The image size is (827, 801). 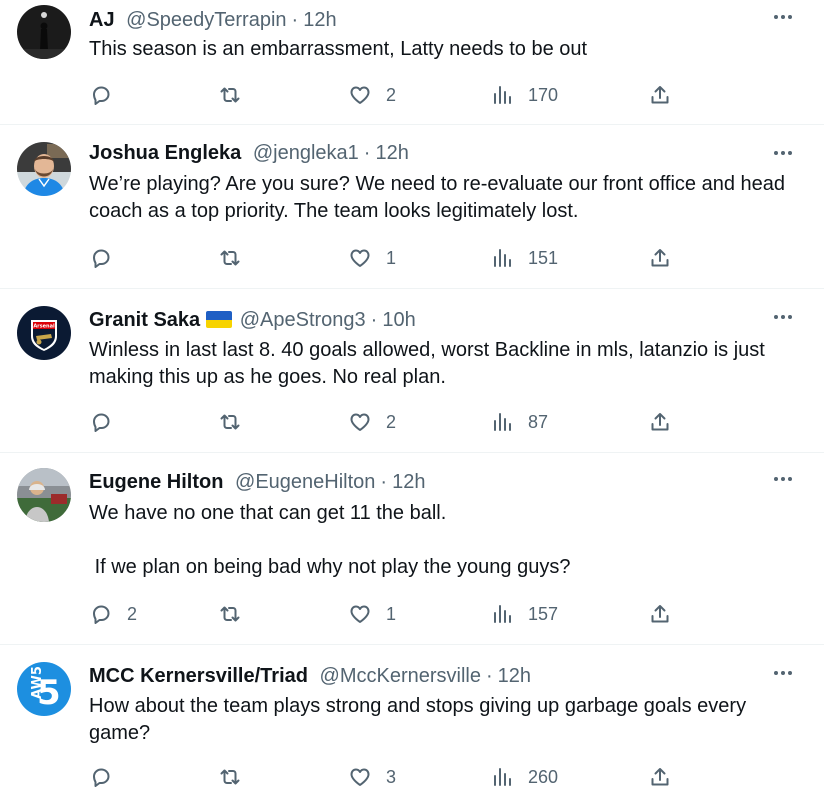 I want to click on view-count: 87, so click(x=538, y=421).